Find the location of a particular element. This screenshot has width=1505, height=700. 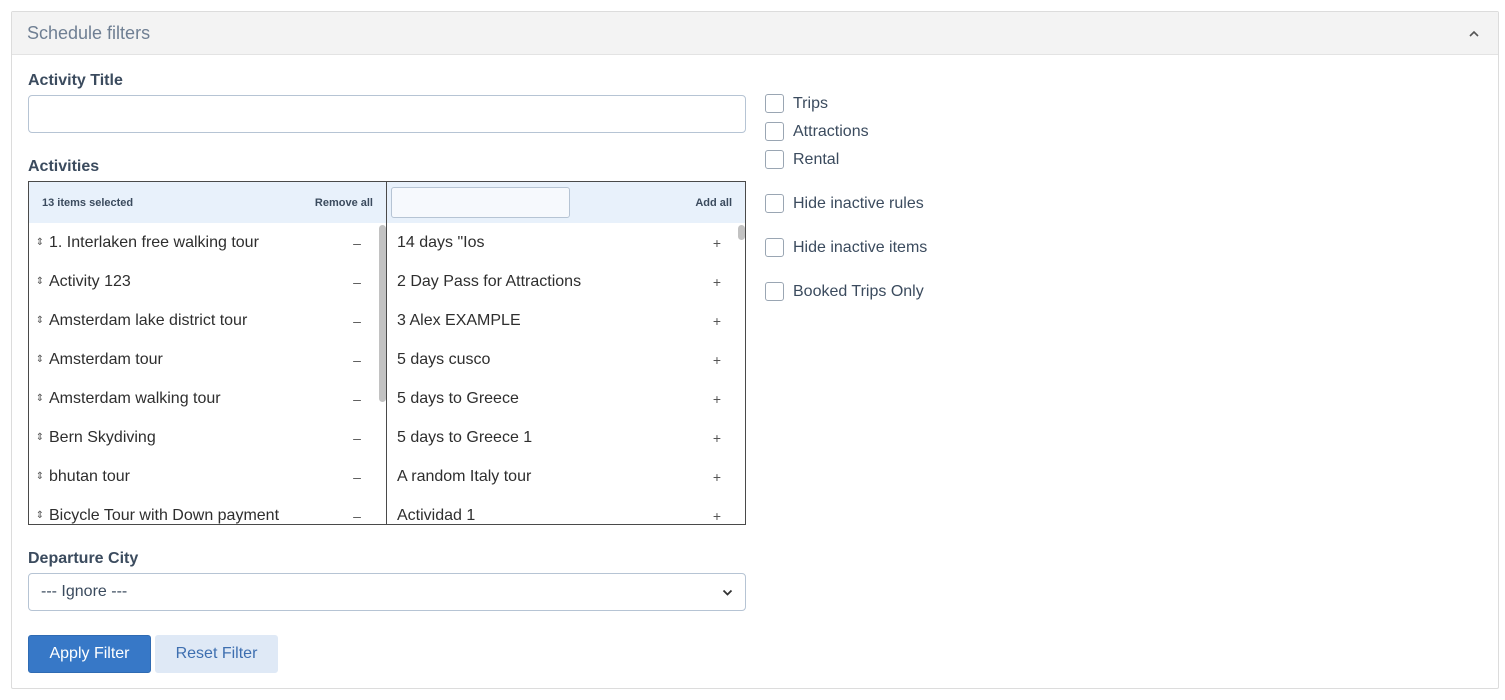

selected-activity-item-label: Bern Skydiving is located at coordinates (102, 437).